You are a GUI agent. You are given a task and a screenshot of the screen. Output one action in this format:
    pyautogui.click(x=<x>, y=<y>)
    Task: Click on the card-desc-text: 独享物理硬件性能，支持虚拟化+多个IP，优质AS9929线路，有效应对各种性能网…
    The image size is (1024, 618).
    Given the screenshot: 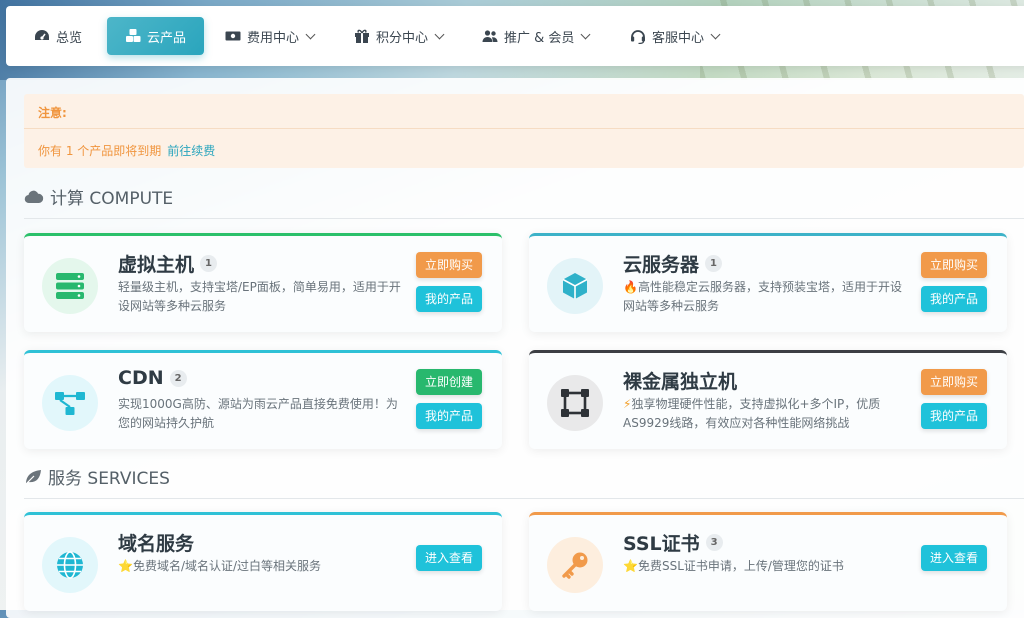 What is the action you would take?
    pyautogui.click(x=752, y=413)
    